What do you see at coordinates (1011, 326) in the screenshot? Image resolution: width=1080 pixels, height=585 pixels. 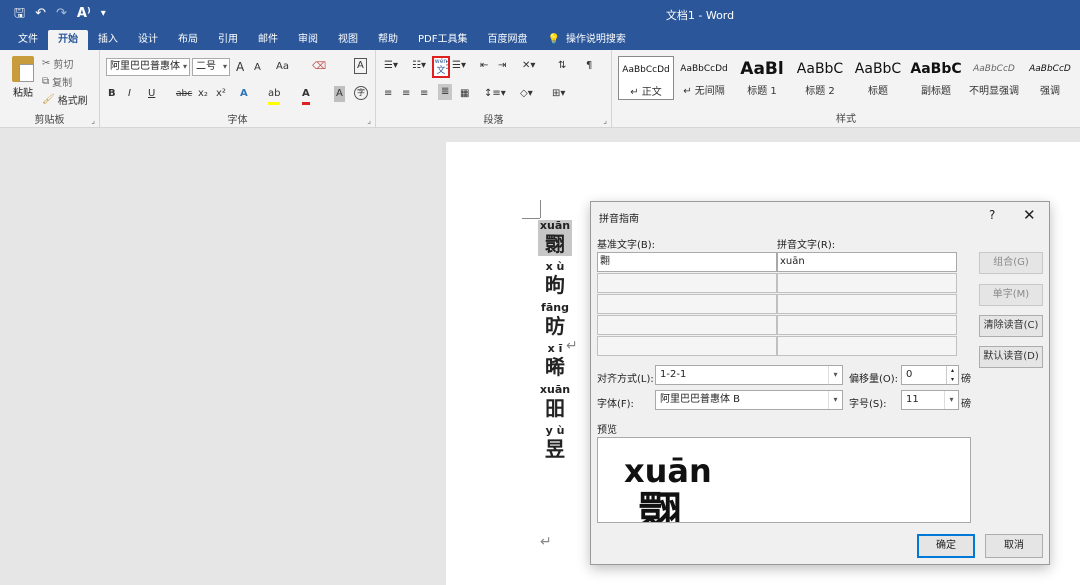 I see `clear-reading-button: 清除读音(C)` at bounding box center [1011, 326].